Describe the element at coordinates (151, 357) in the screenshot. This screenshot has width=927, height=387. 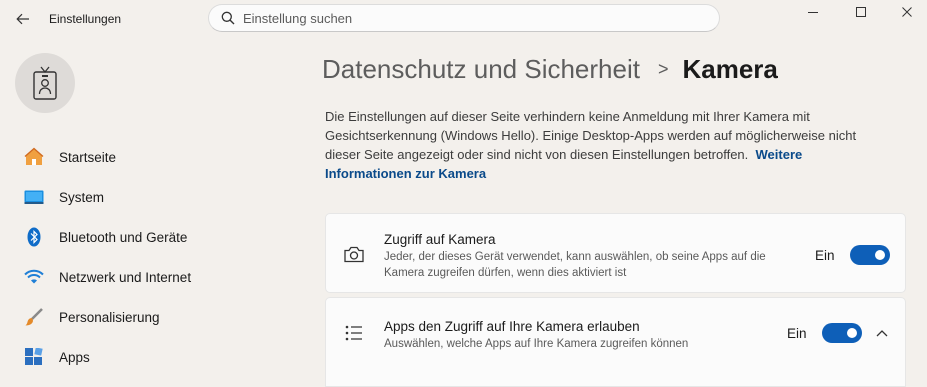
I see `sidebar-item-apps: Apps` at that location.